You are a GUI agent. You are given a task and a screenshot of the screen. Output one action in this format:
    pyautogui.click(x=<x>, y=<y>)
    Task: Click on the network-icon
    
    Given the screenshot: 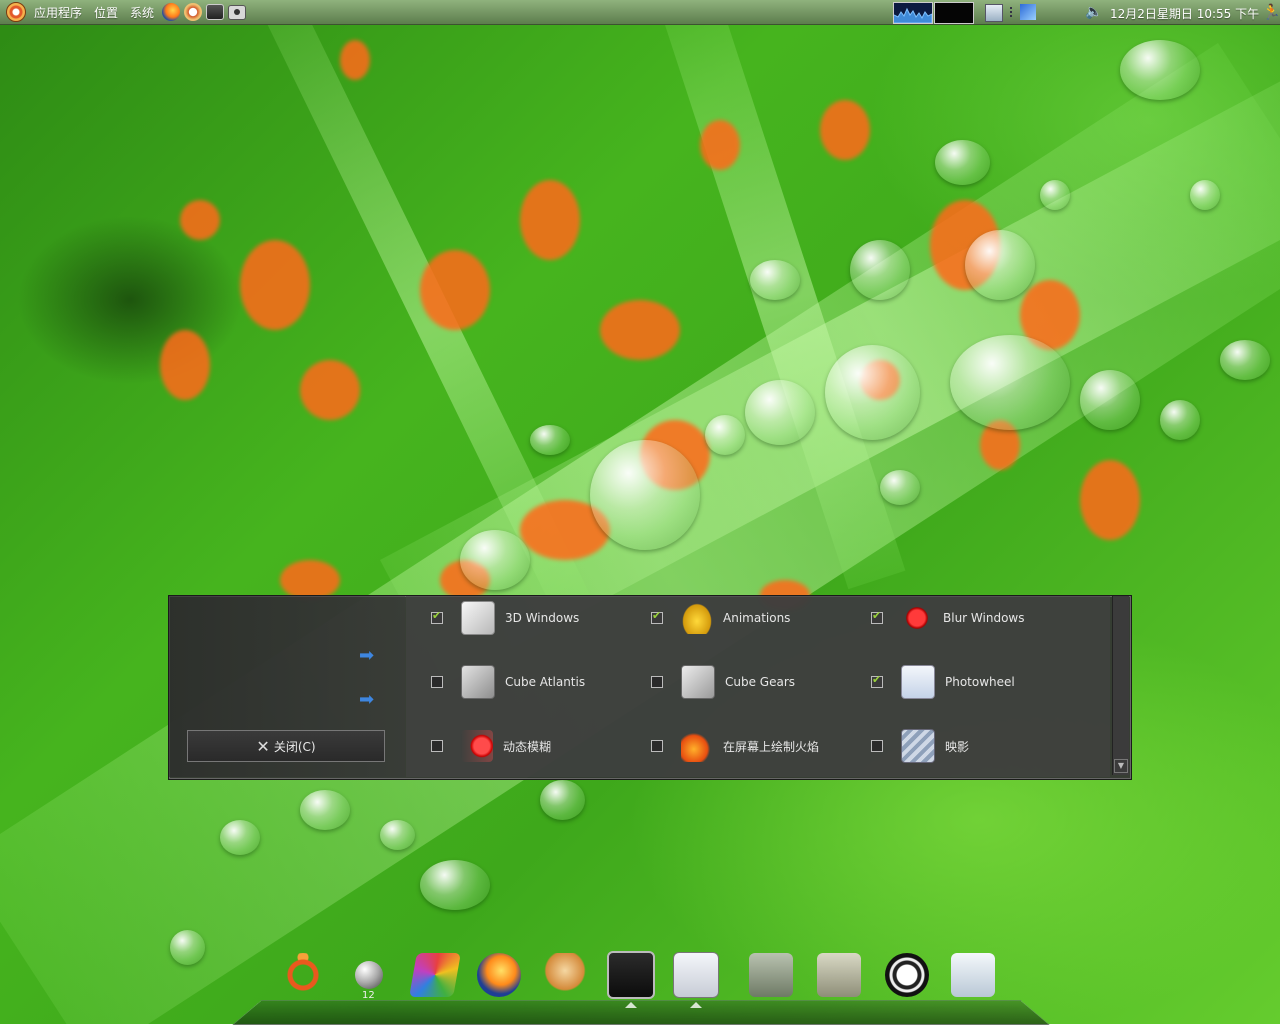 What is the action you would take?
    pyautogui.click(x=1028, y=12)
    